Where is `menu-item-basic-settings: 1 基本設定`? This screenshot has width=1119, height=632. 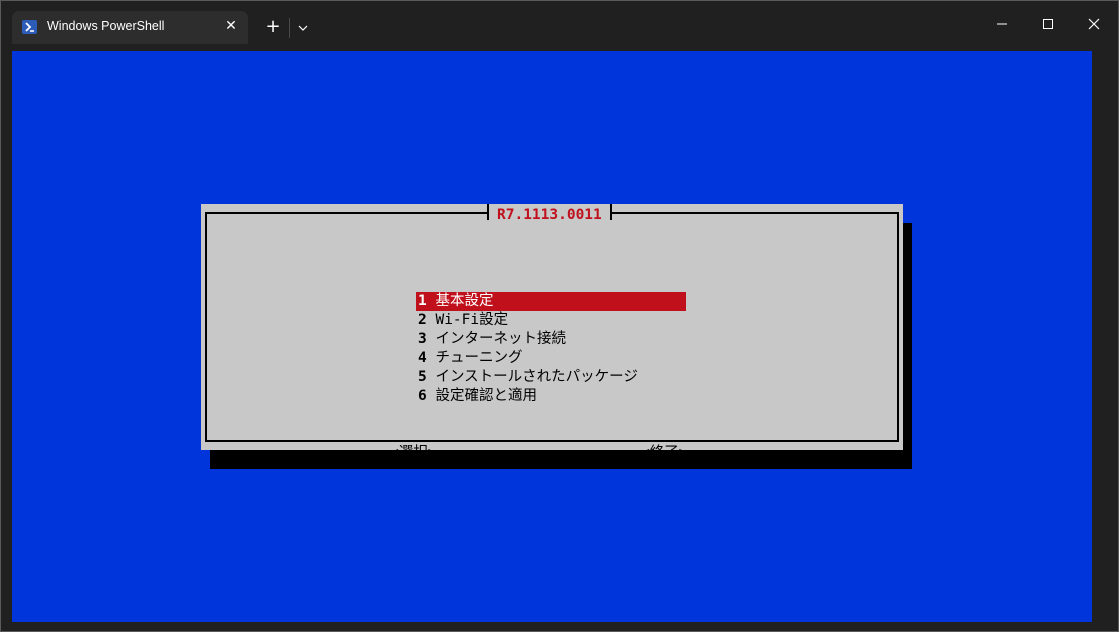
menu-item-basic-settings: 1 基本設定 is located at coordinates (551, 301).